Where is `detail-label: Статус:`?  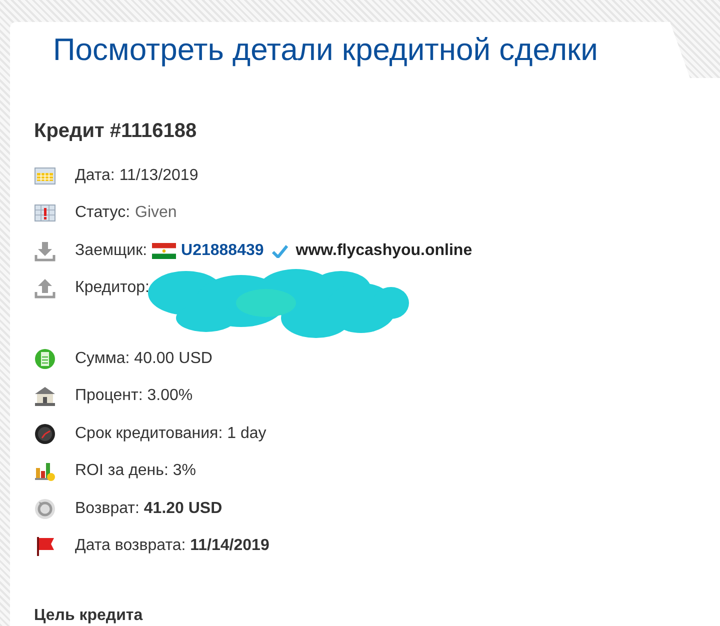 detail-label: Статус: is located at coordinates (102, 213).